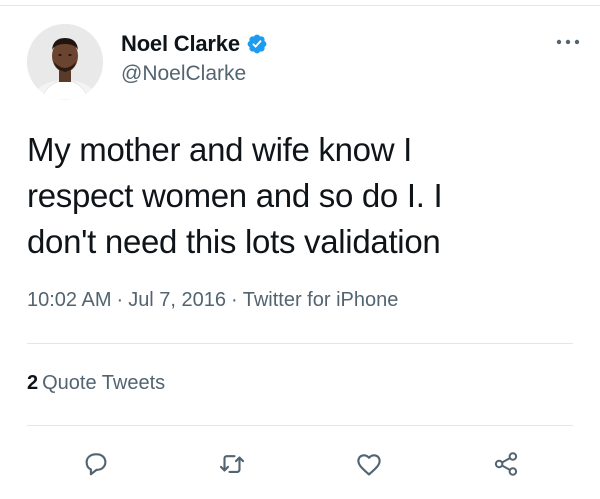 Image resolution: width=600 pixels, height=499 pixels. I want to click on share-button, so click(506, 464).